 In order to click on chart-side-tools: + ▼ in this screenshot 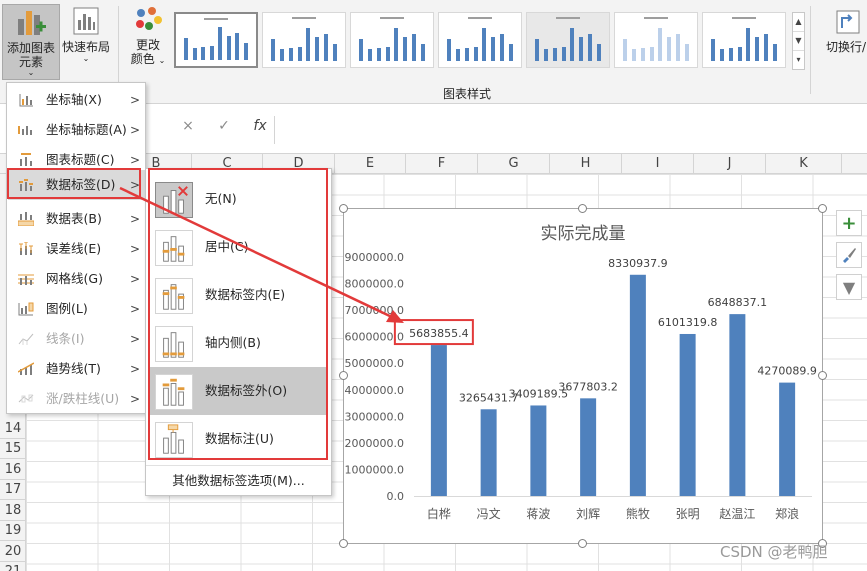, I will do `click(849, 258)`.